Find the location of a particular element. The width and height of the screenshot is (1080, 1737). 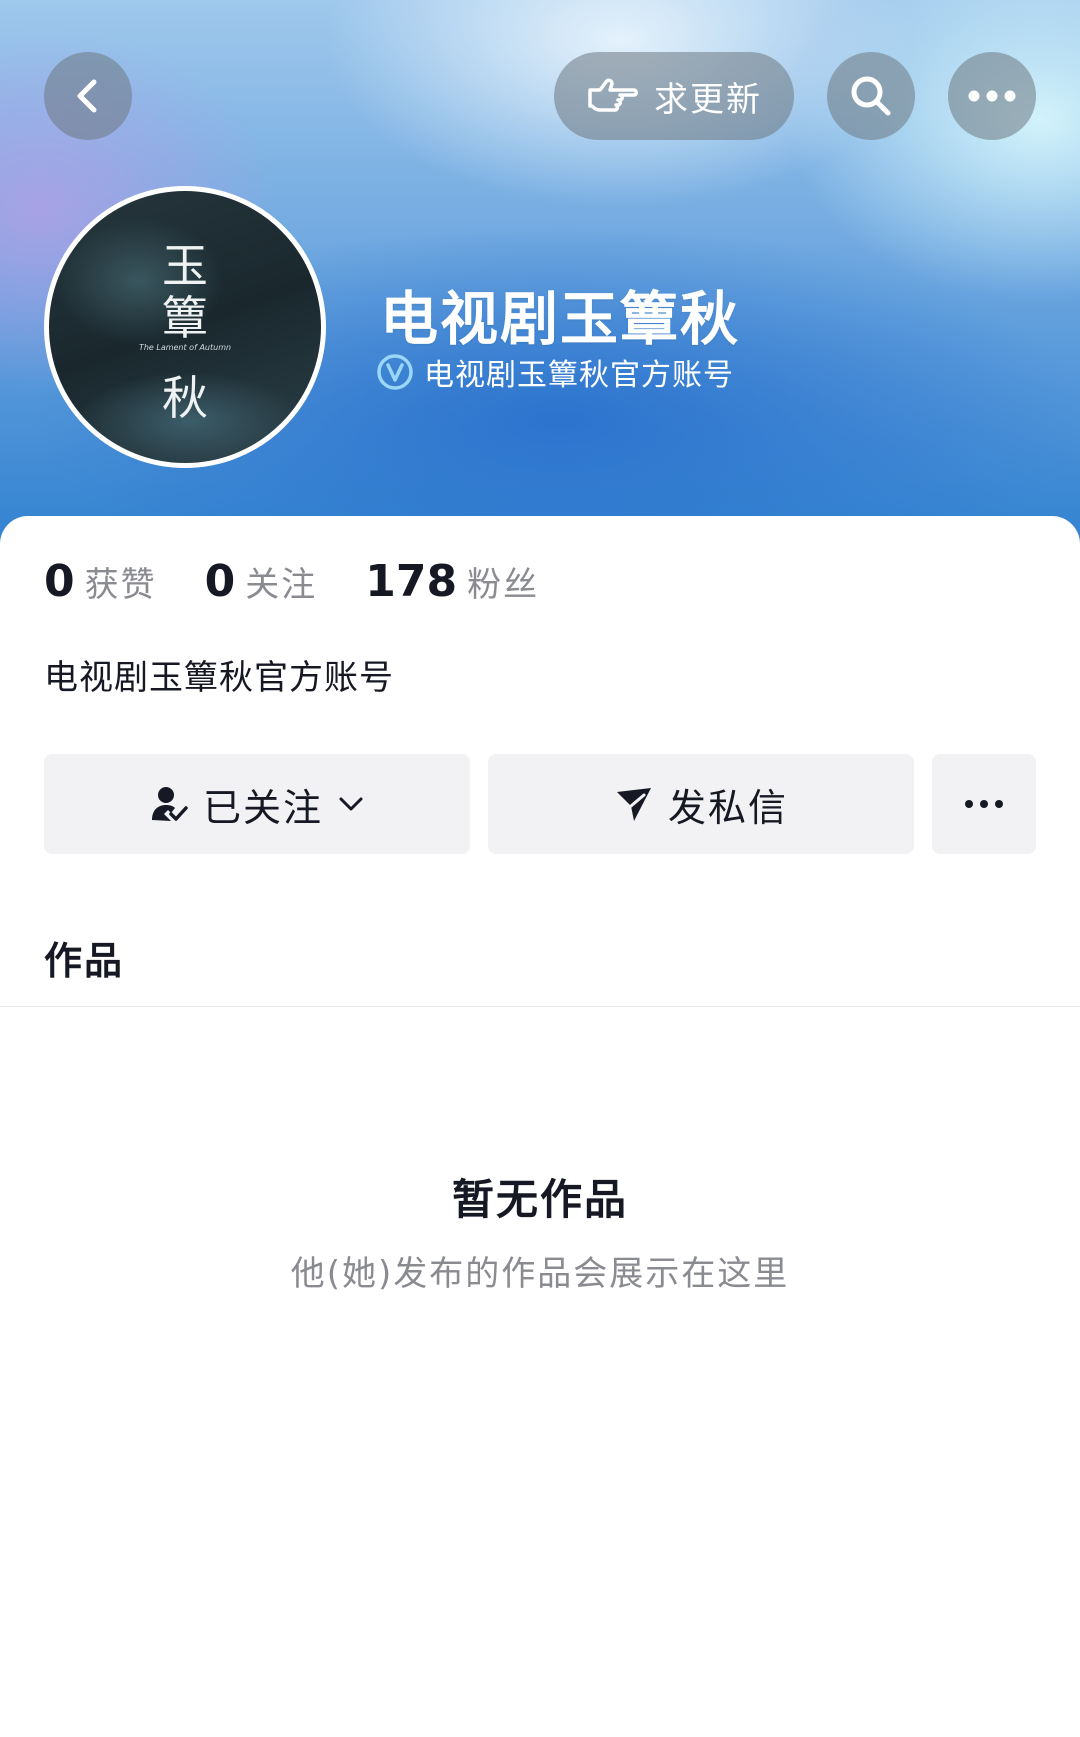

stat-followers: 178 粉丝 is located at coordinates (452, 581).